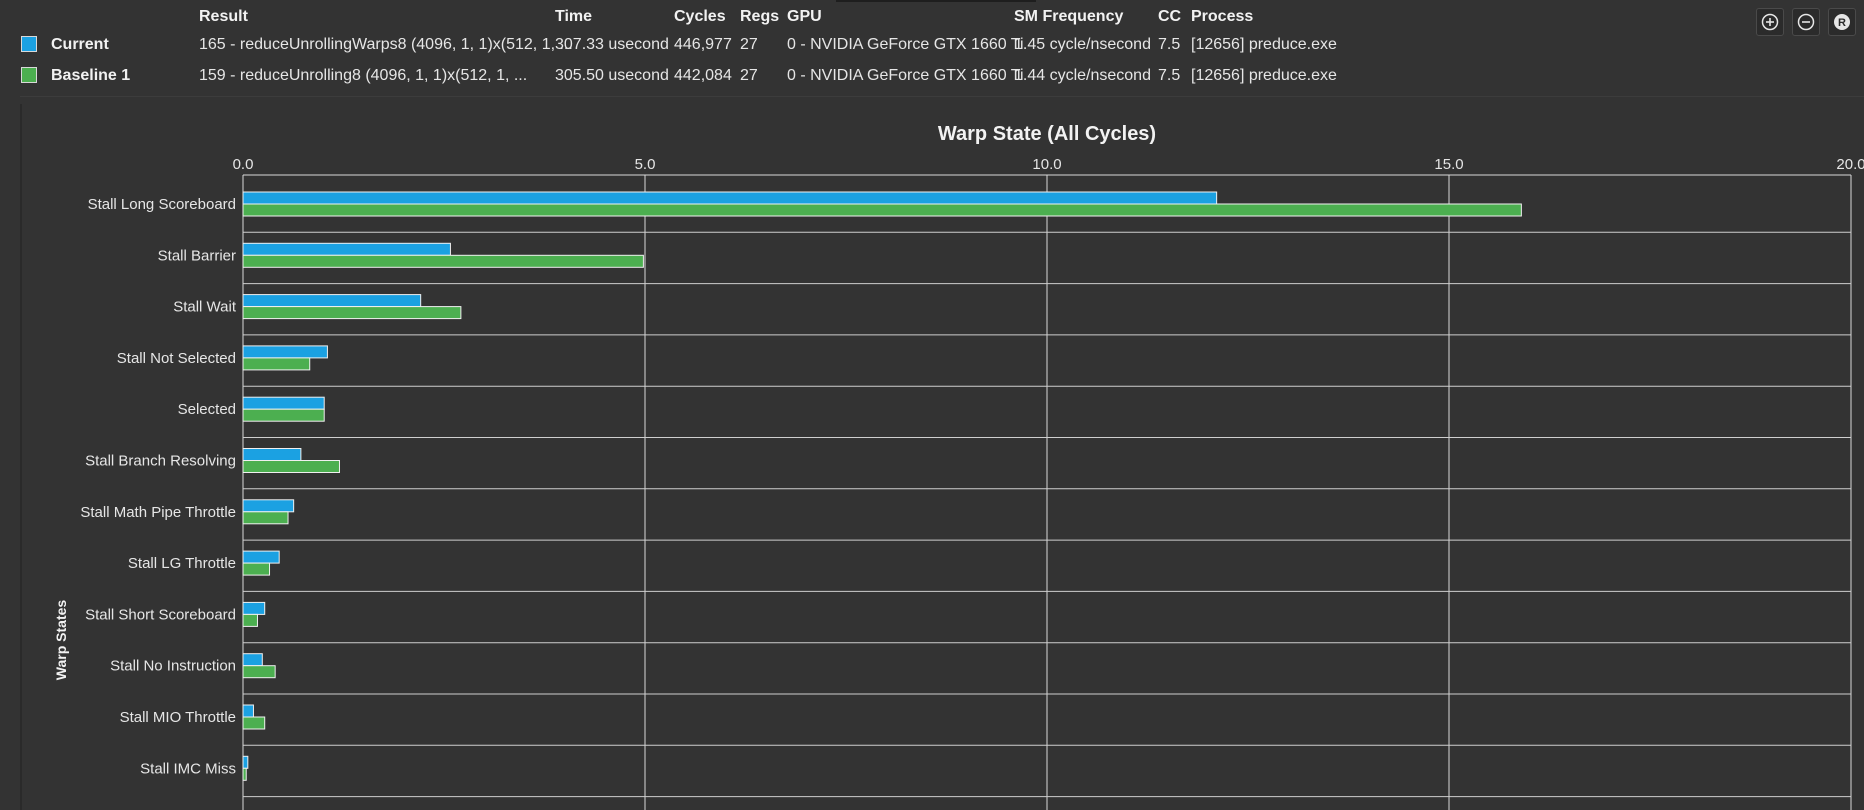 The width and height of the screenshot is (1864, 810). What do you see at coordinates (1046, 164) in the screenshot?
I see `x-tick-label: 10.0` at bounding box center [1046, 164].